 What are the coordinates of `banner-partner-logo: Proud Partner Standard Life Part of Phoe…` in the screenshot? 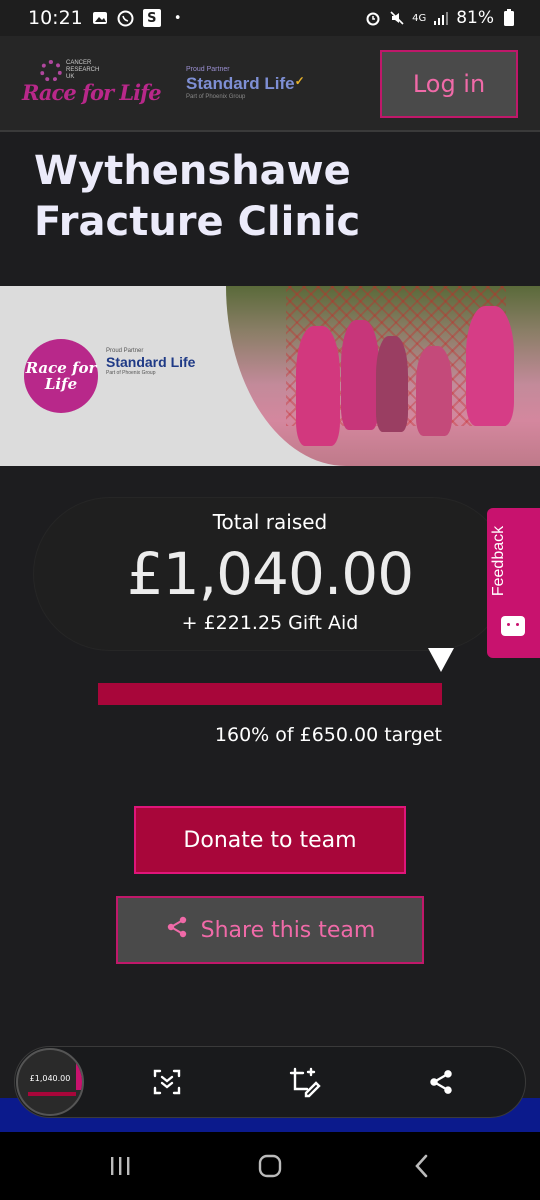 It's located at (150, 362).